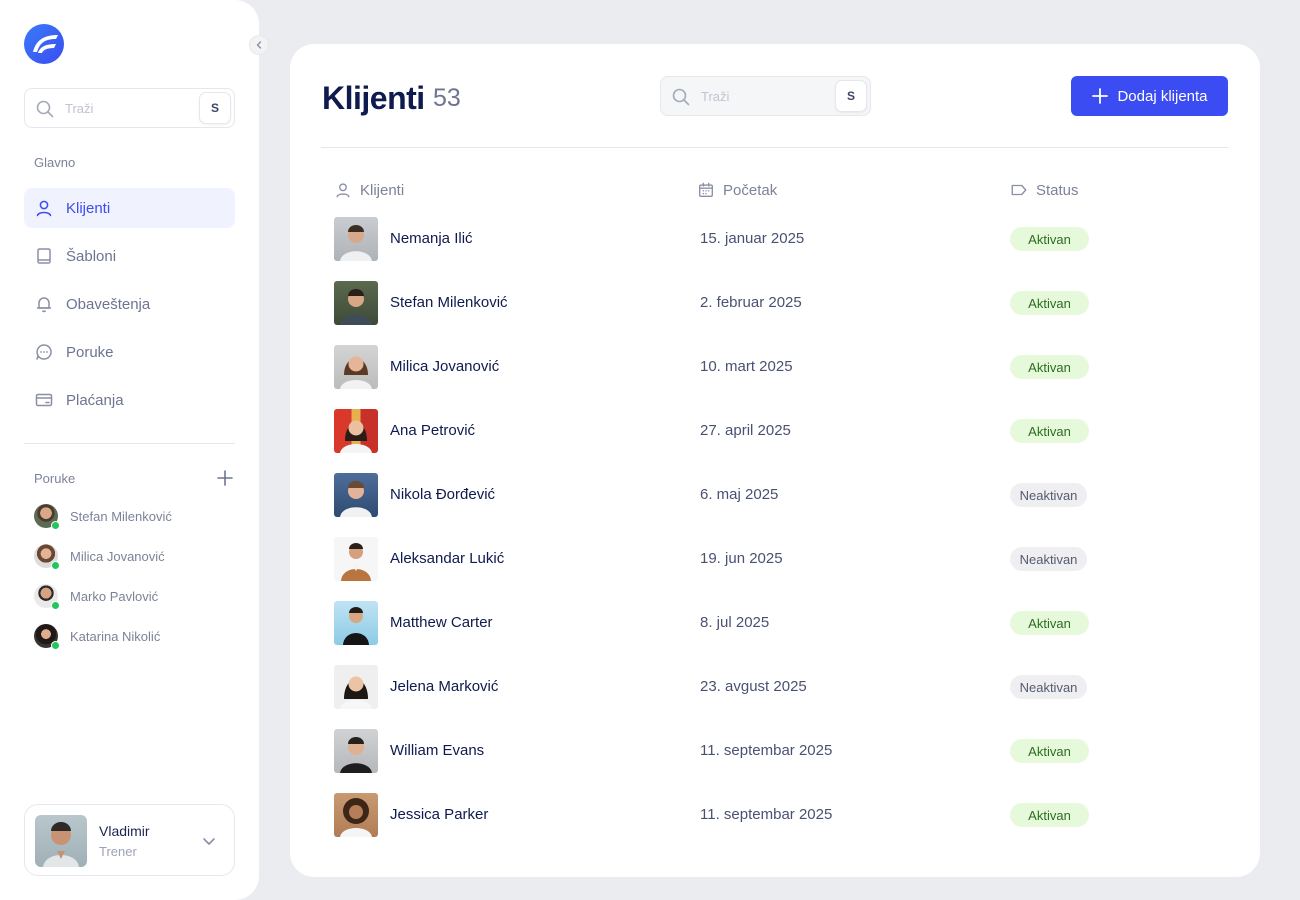 Image resolution: width=1300 pixels, height=900 pixels. What do you see at coordinates (129, 400) in the screenshot?
I see `sidebar-item-placanja: Plaćanja` at bounding box center [129, 400].